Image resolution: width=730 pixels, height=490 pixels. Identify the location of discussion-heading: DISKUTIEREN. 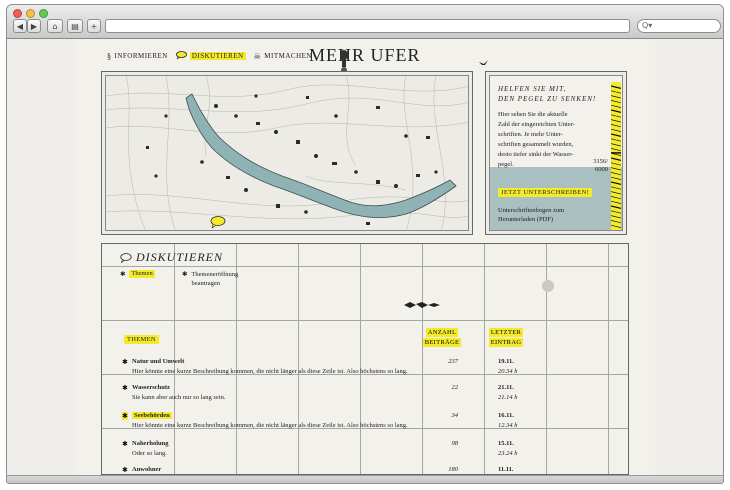
(171, 257).